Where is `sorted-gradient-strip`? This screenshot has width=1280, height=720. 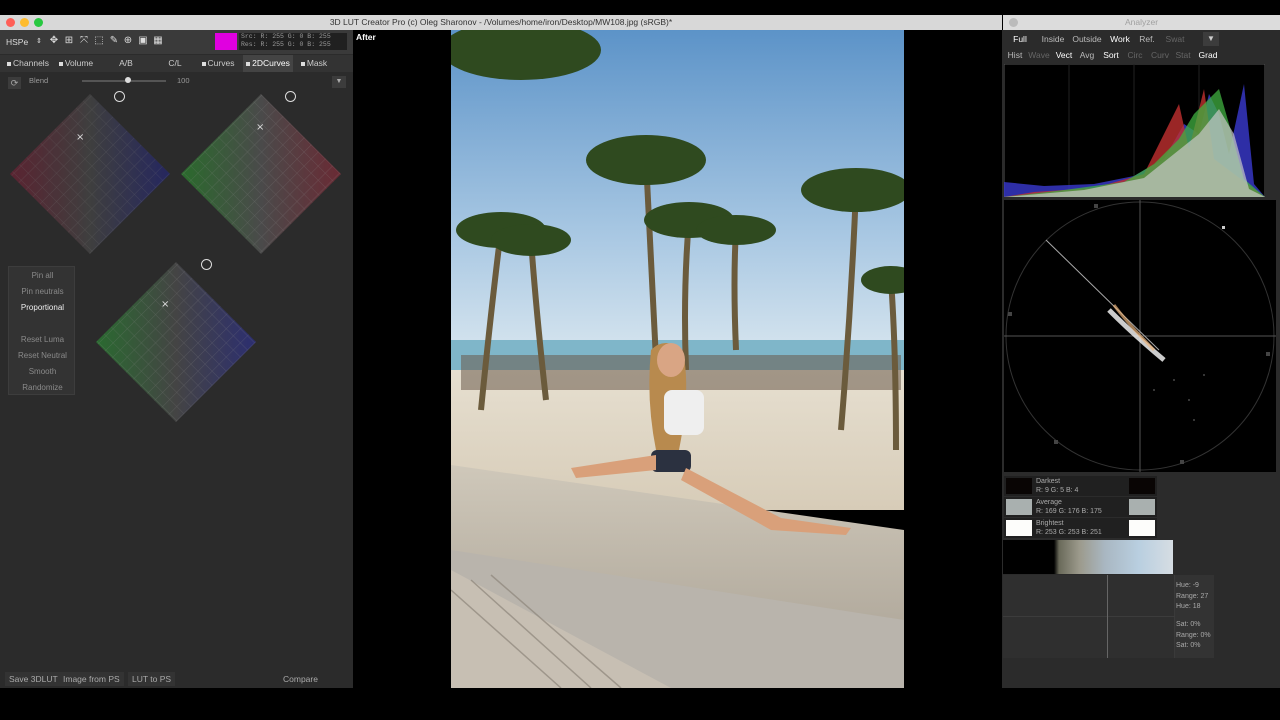
sorted-gradient-strip is located at coordinates (1088, 557).